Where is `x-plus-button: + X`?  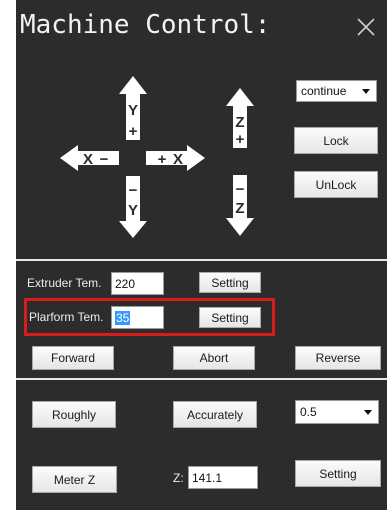
x-plus-button: + X is located at coordinates (175, 158).